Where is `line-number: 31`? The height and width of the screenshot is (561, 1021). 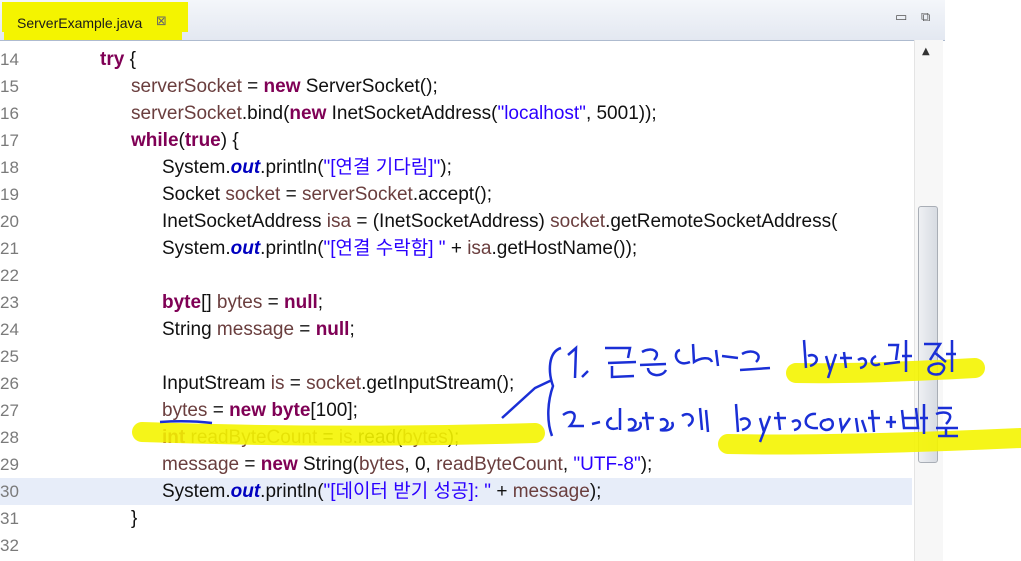
line-number: 31 is located at coordinates (9, 518).